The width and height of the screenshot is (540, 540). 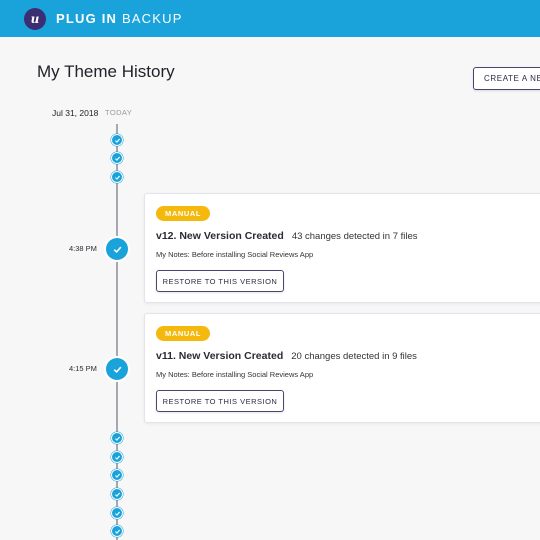 I want to click on version-title-text: v11. New Version Created, so click(x=220, y=356).